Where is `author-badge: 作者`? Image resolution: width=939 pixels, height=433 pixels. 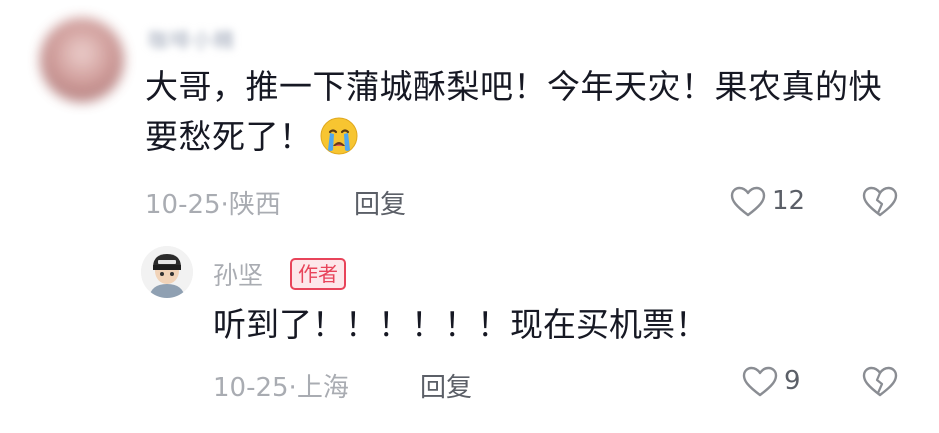
author-badge: 作者 is located at coordinates (318, 274).